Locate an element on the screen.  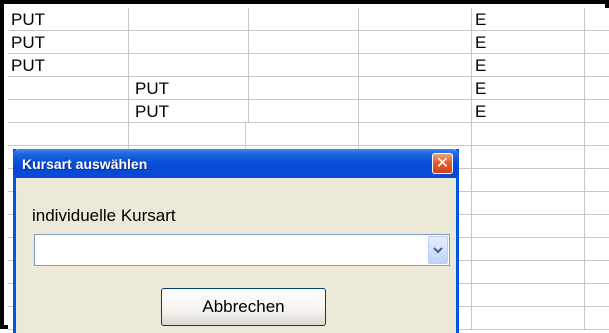
chevron-down-icon is located at coordinates (438, 250).